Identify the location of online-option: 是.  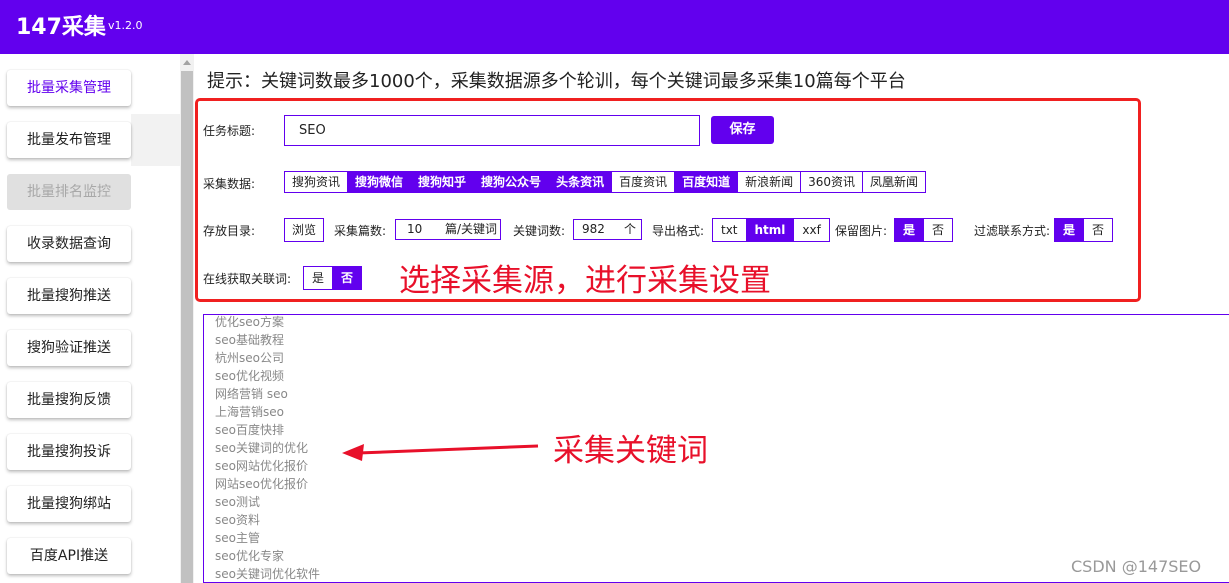
(319, 278).